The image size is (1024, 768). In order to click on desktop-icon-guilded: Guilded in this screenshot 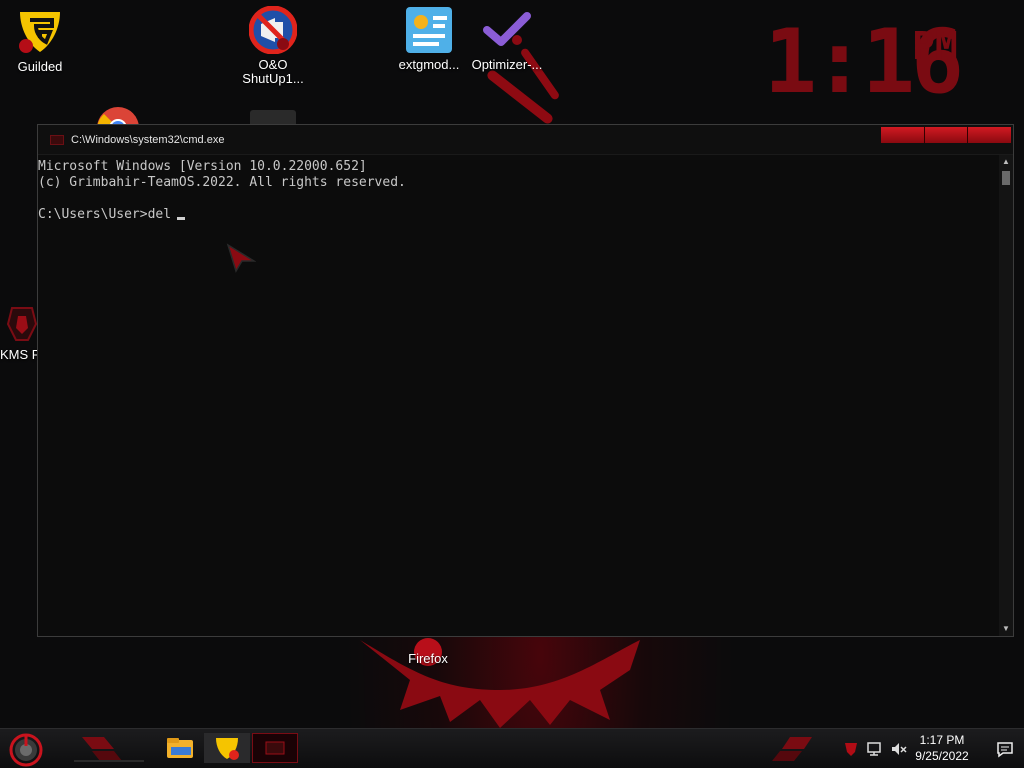, I will do `click(40, 41)`.